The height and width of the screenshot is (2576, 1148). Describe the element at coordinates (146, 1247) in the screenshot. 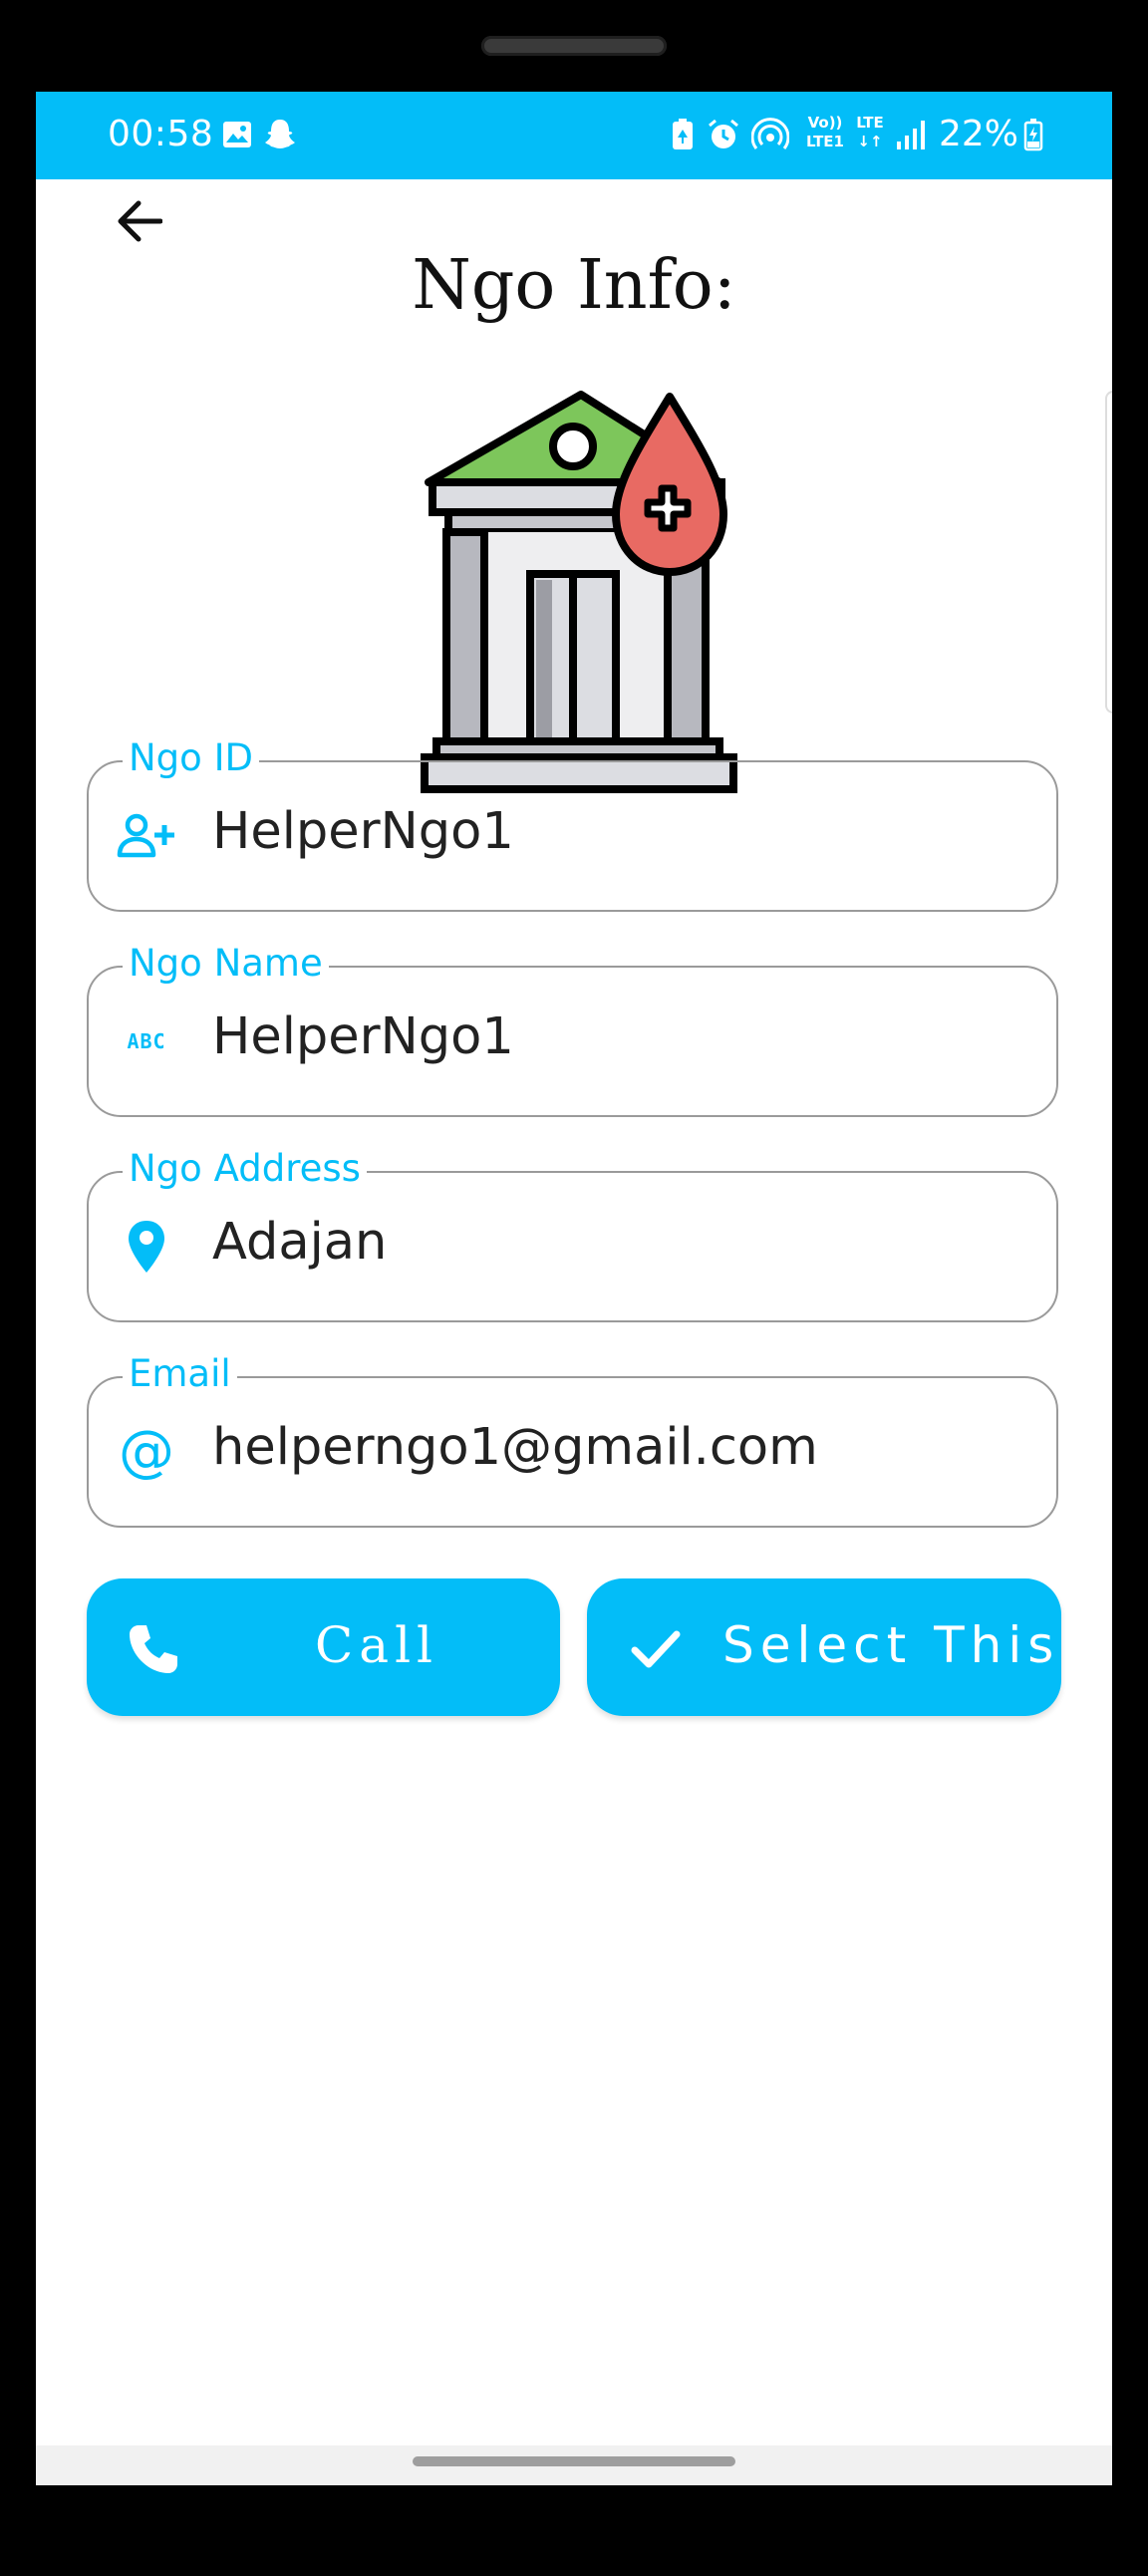

I see `location-pin-icon` at that location.